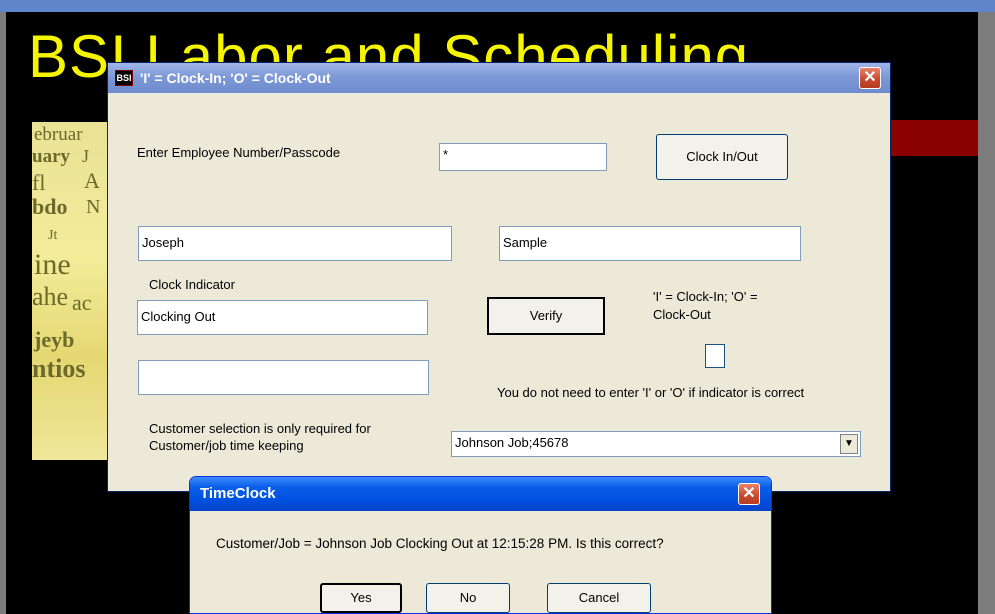 Image resolution: width=995 pixels, height=614 pixels. Describe the element at coordinates (945, 313) in the screenshot. I see `background-panel` at that location.